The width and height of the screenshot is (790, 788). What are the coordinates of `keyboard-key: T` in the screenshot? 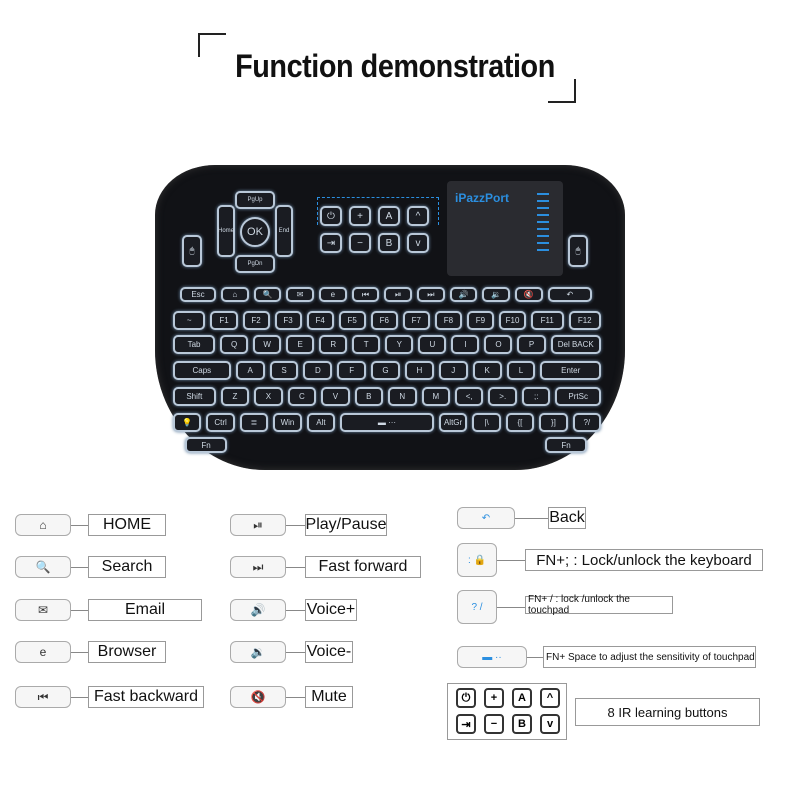 It's located at (366, 344).